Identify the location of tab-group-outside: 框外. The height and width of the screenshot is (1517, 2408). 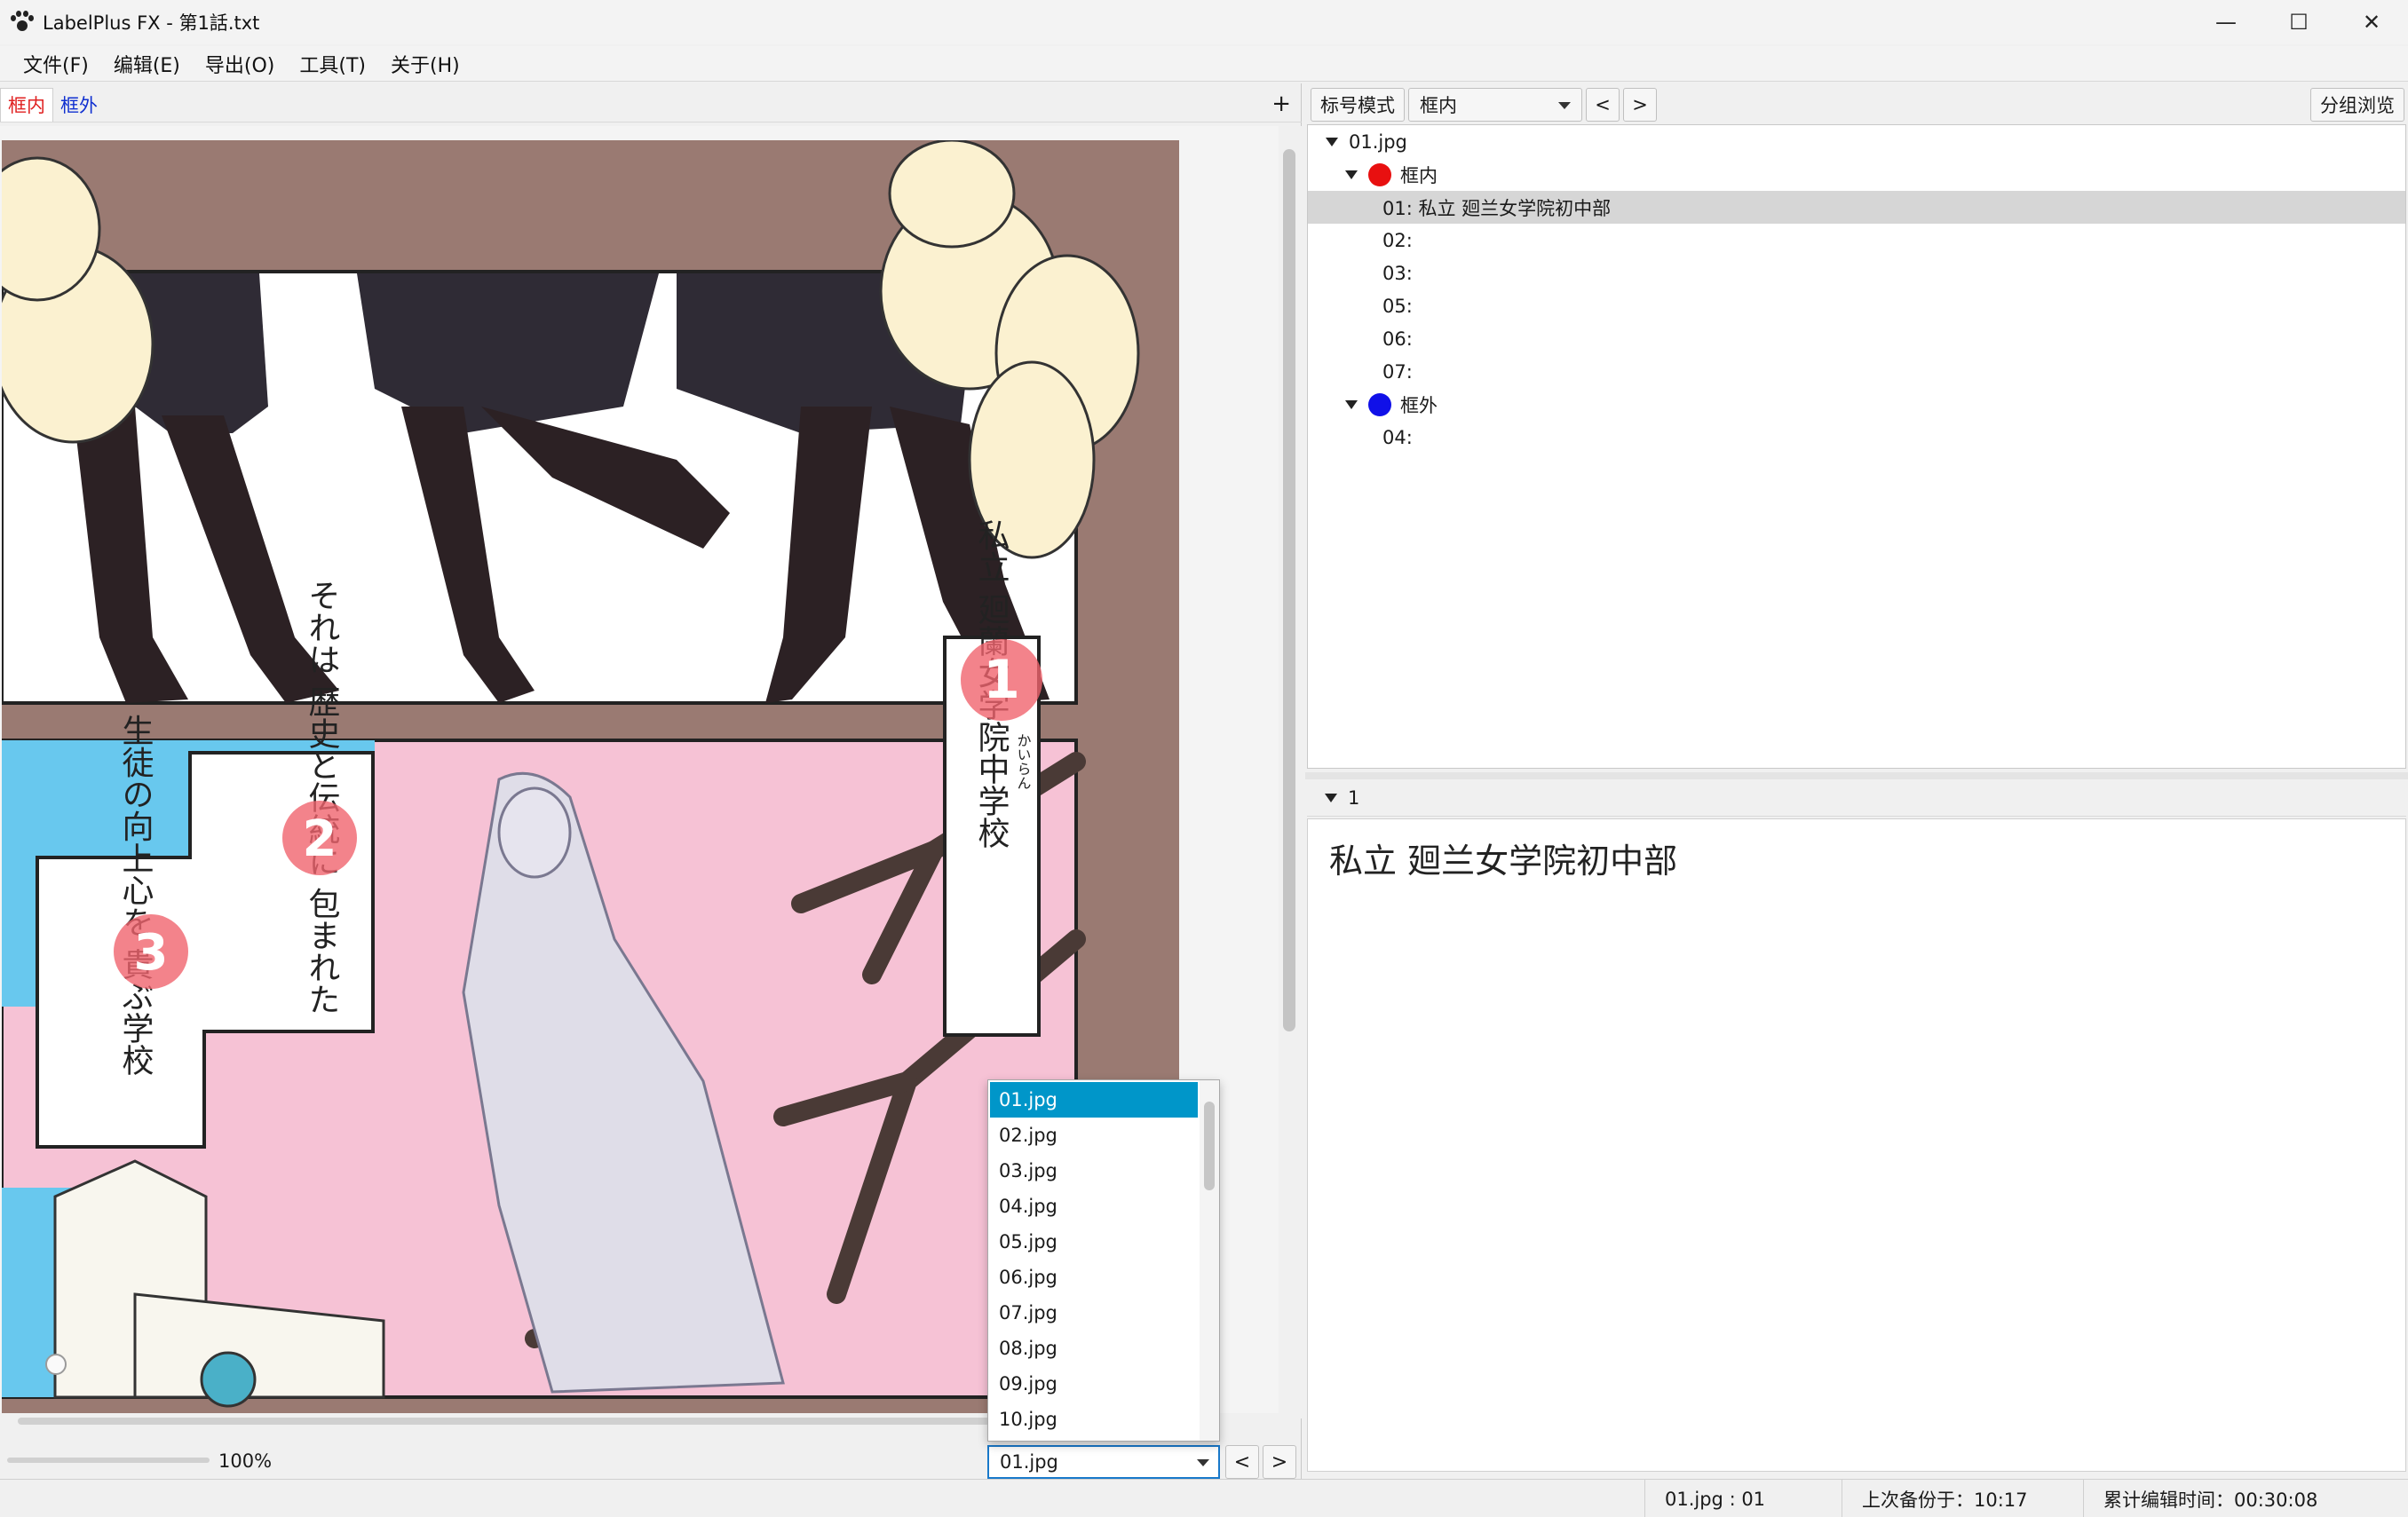
(79, 105).